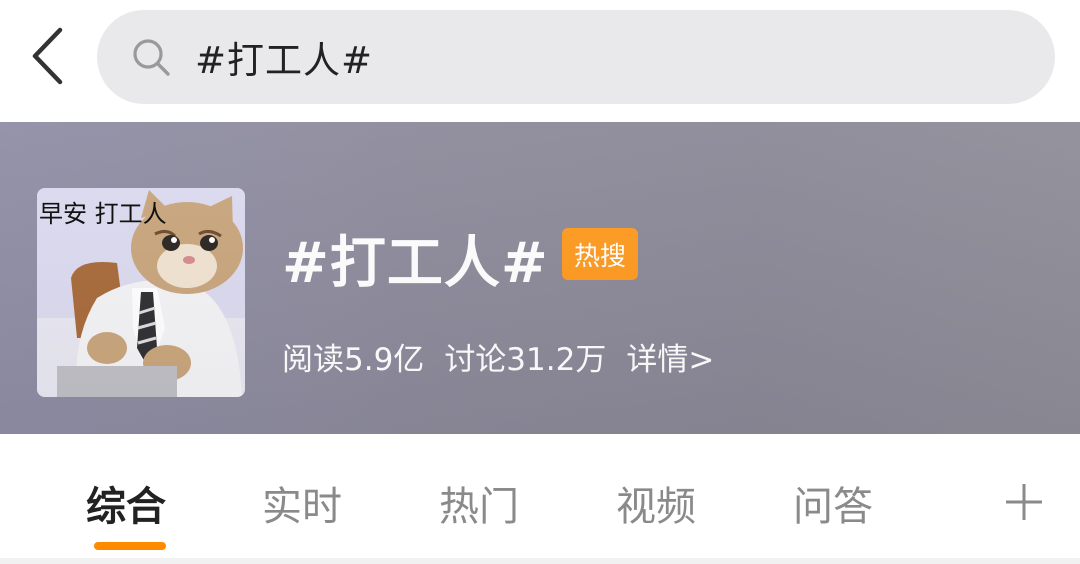 The height and width of the screenshot is (564, 1080). I want to click on cover-caption: 早安 打工人, so click(103, 214).